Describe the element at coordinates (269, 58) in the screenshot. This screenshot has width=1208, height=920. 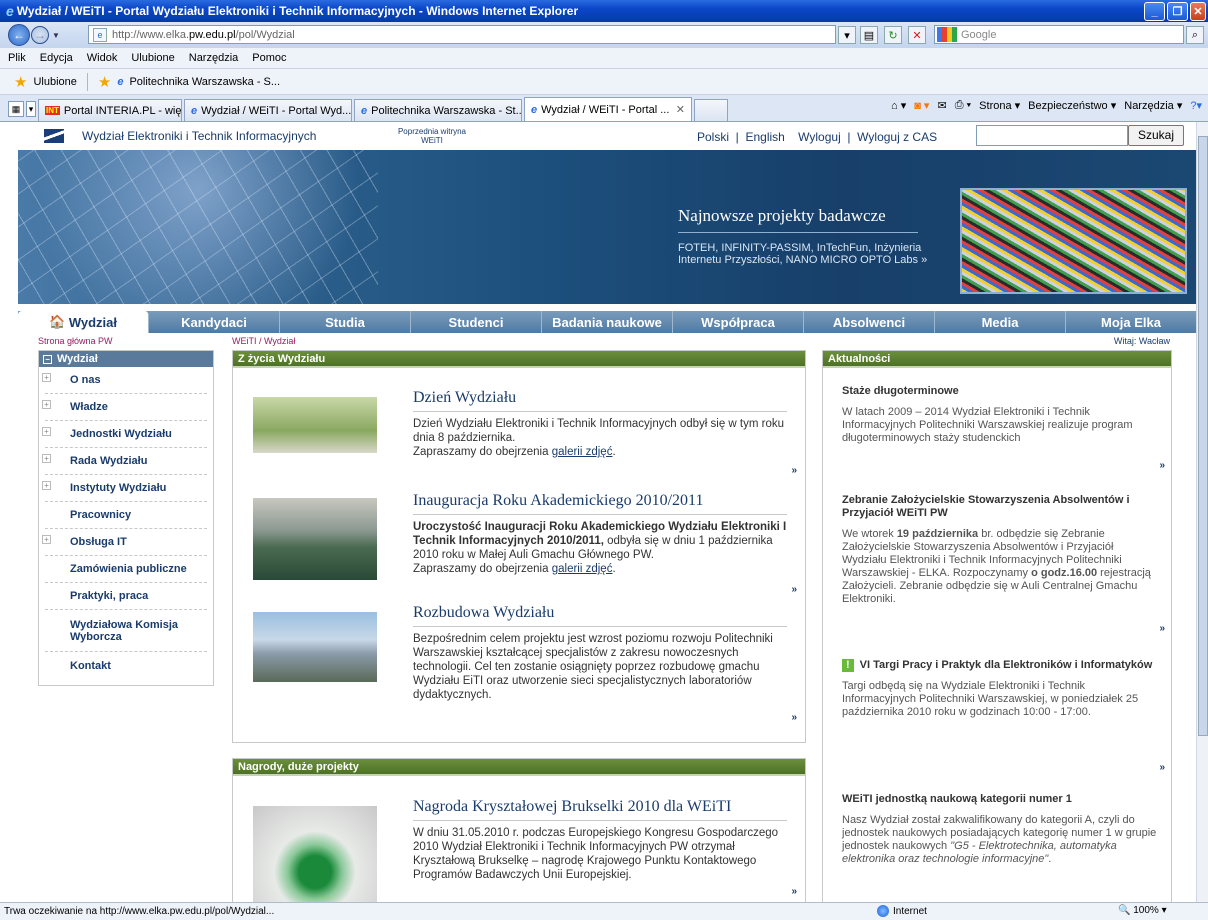
I see `menu-help: Pomoc` at that location.